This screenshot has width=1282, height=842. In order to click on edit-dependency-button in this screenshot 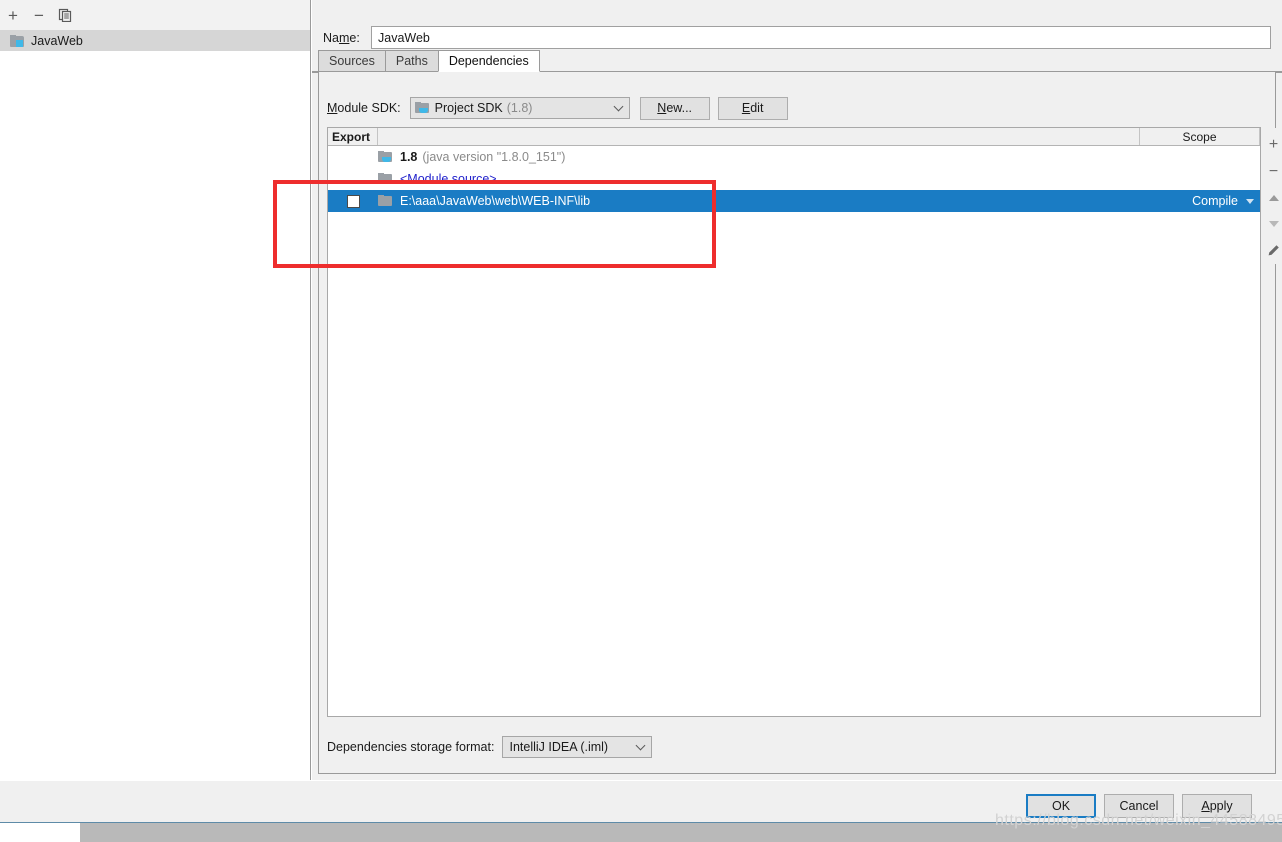, I will do `click(1273, 251)`.